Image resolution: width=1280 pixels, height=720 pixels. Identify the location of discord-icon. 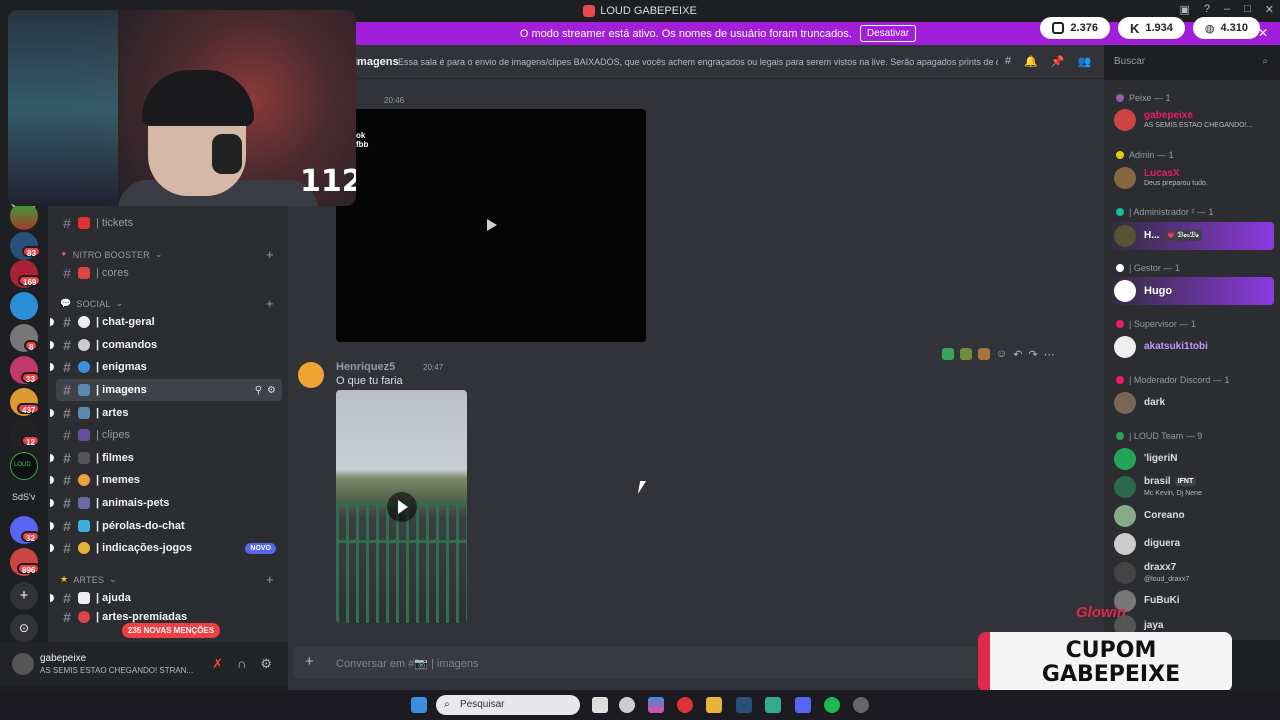
(803, 705).